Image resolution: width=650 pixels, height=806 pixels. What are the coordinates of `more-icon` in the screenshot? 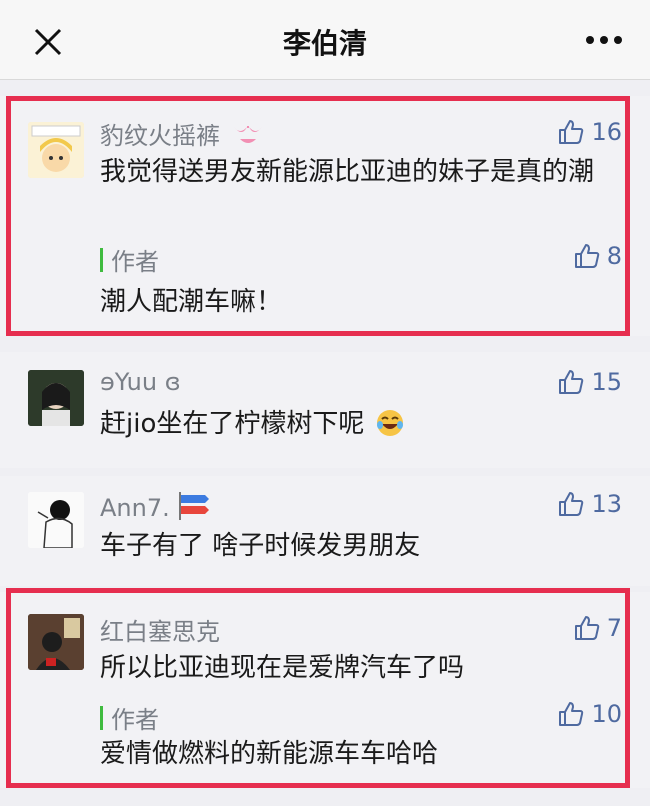 It's located at (604, 40).